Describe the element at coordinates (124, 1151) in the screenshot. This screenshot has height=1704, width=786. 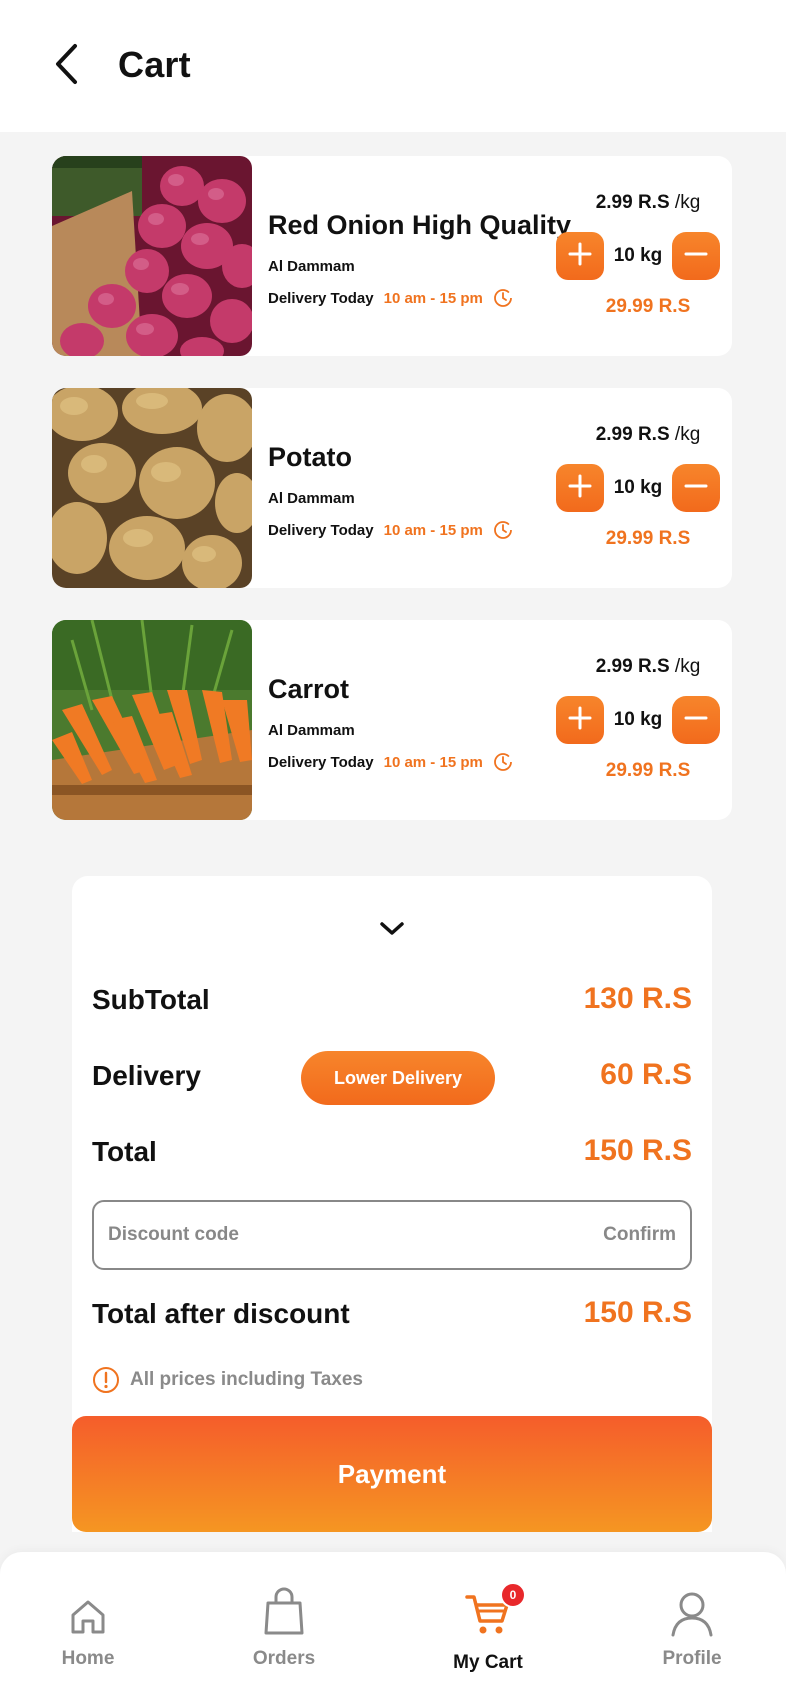
I see `total-label: Total` at that location.